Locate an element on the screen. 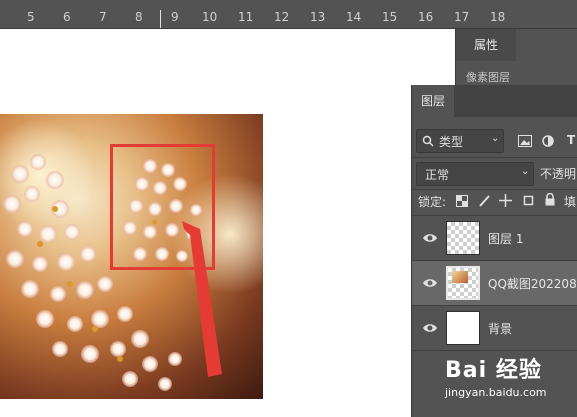 This screenshot has width=577, height=417. ruler-marker is located at coordinates (160, 19).